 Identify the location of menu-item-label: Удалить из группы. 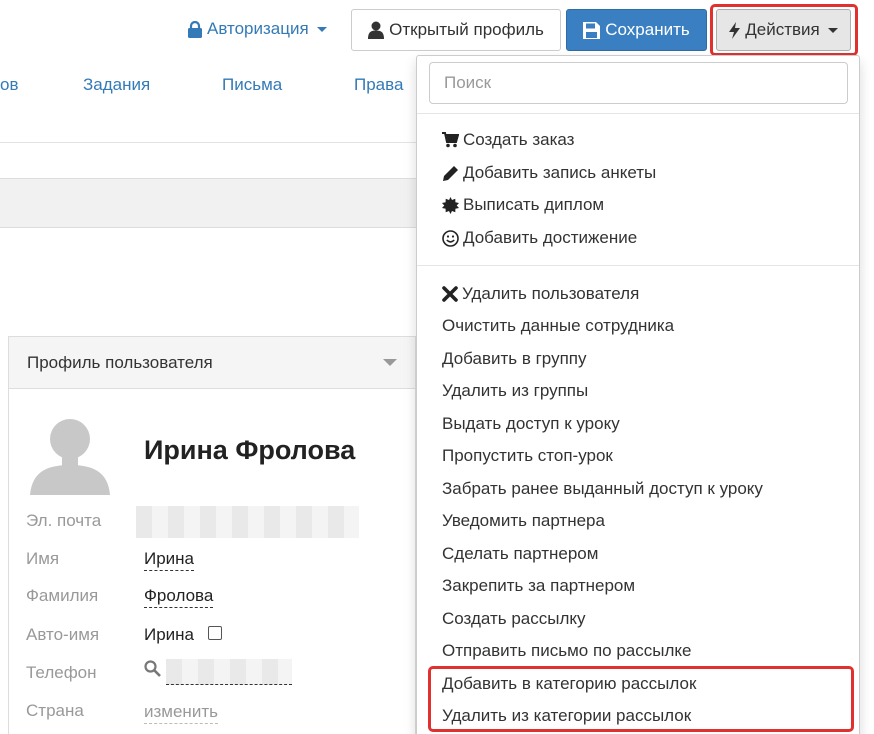
(515, 390).